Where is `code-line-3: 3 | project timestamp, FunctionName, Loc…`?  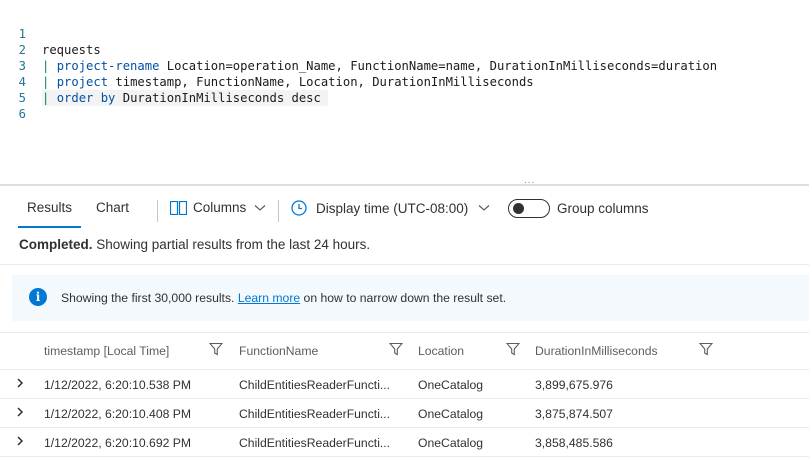
code-line-3: 3 | project timestamp, FunctionName, Loc… is located at coordinates (404, 65).